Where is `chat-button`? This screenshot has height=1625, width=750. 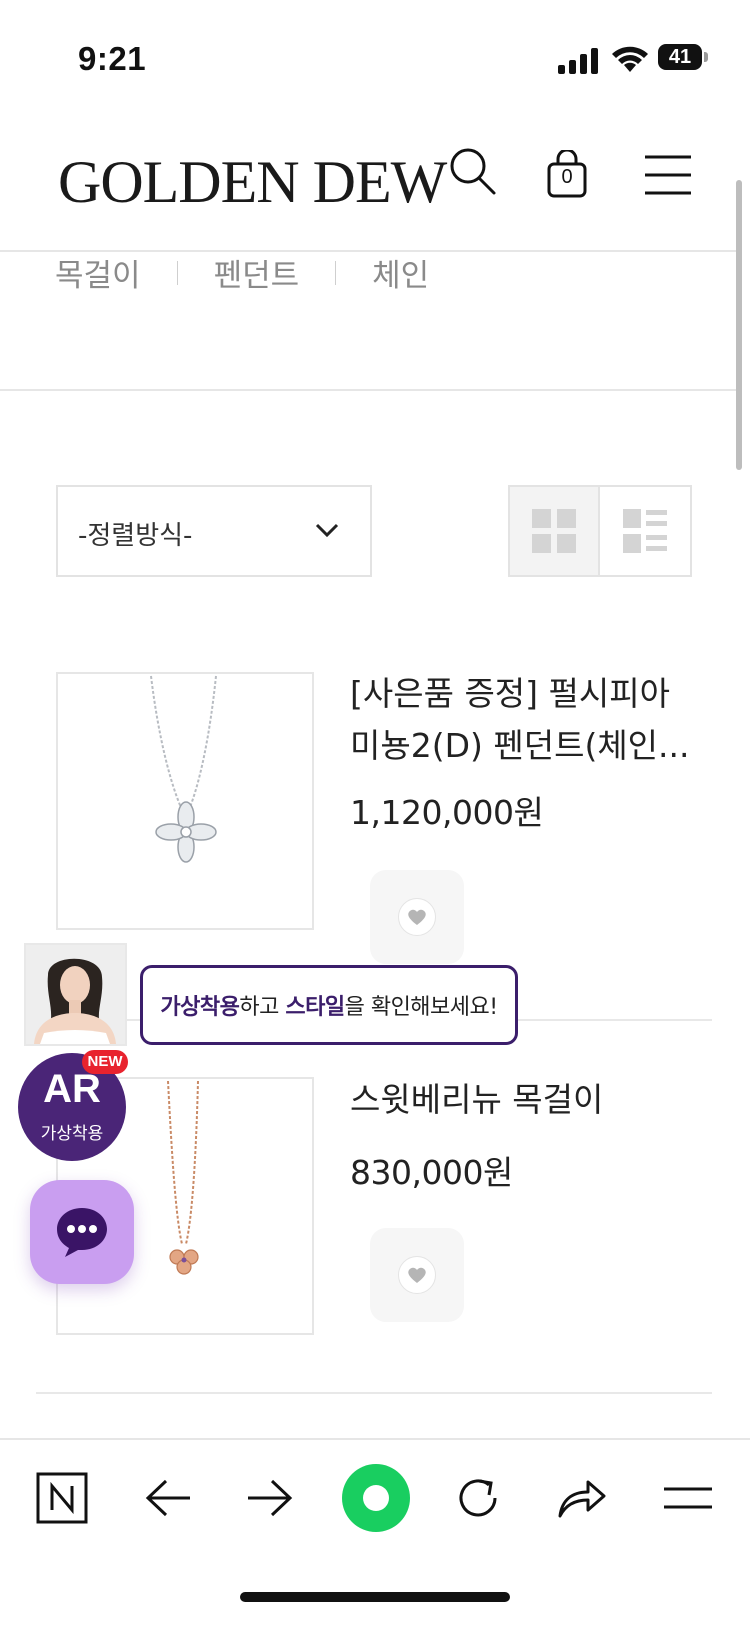
chat-button is located at coordinates (82, 1232).